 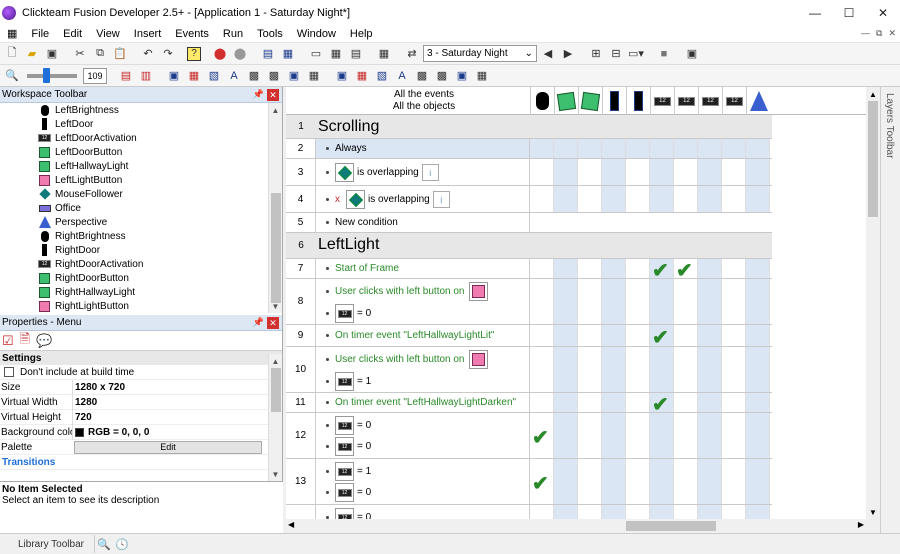 I want to click on event-row: 13 12 = 1 12 = 0 ✔, so click(x=529, y=482).